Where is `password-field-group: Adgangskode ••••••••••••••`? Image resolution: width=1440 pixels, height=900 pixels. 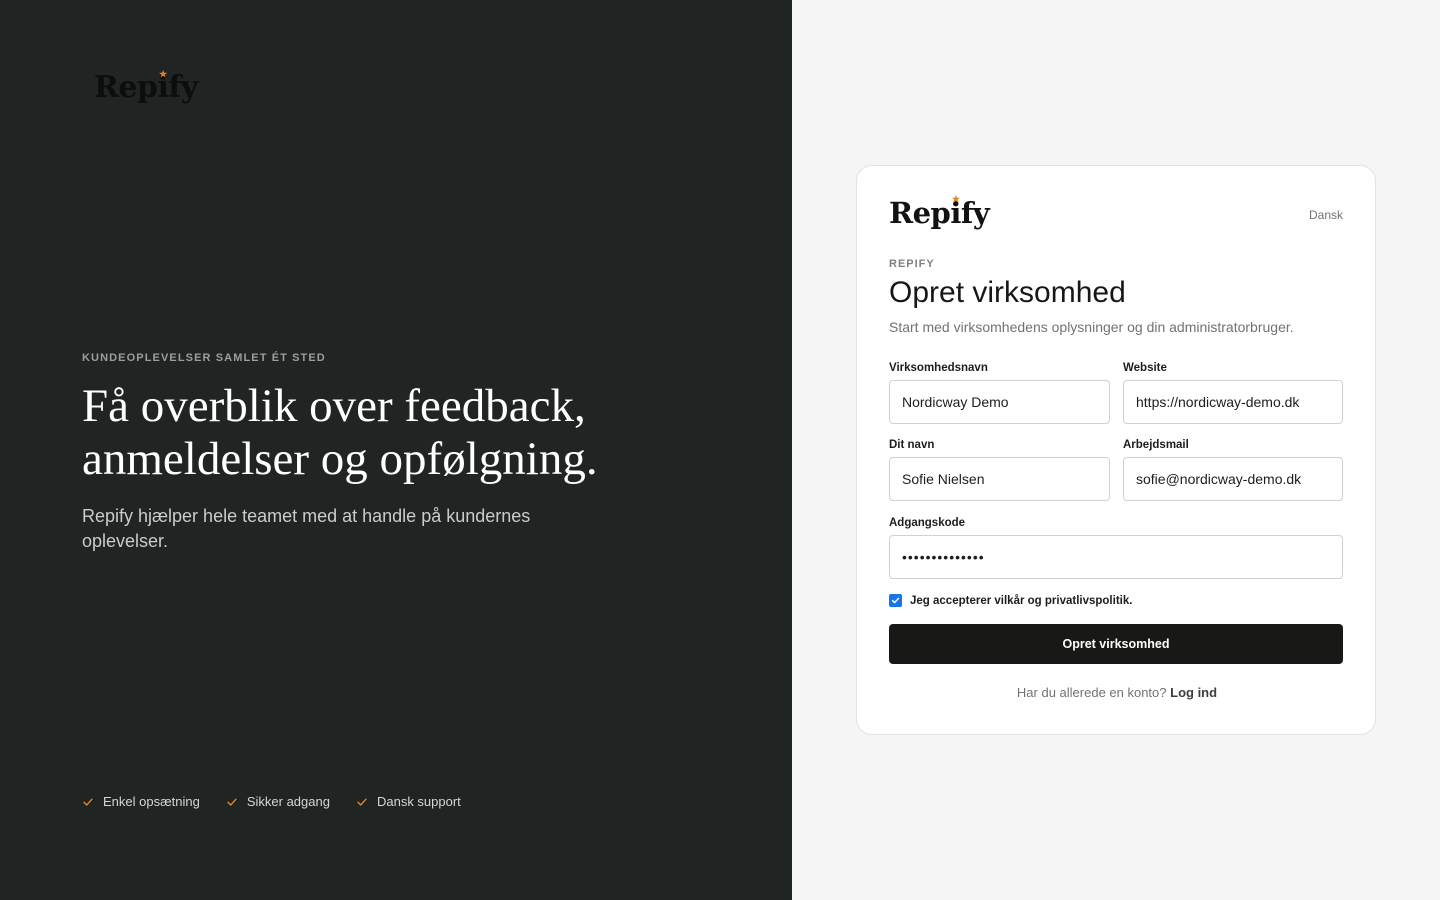 password-field-group: Adgangskode •••••••••••••• is located at coordinates (1116, 548).